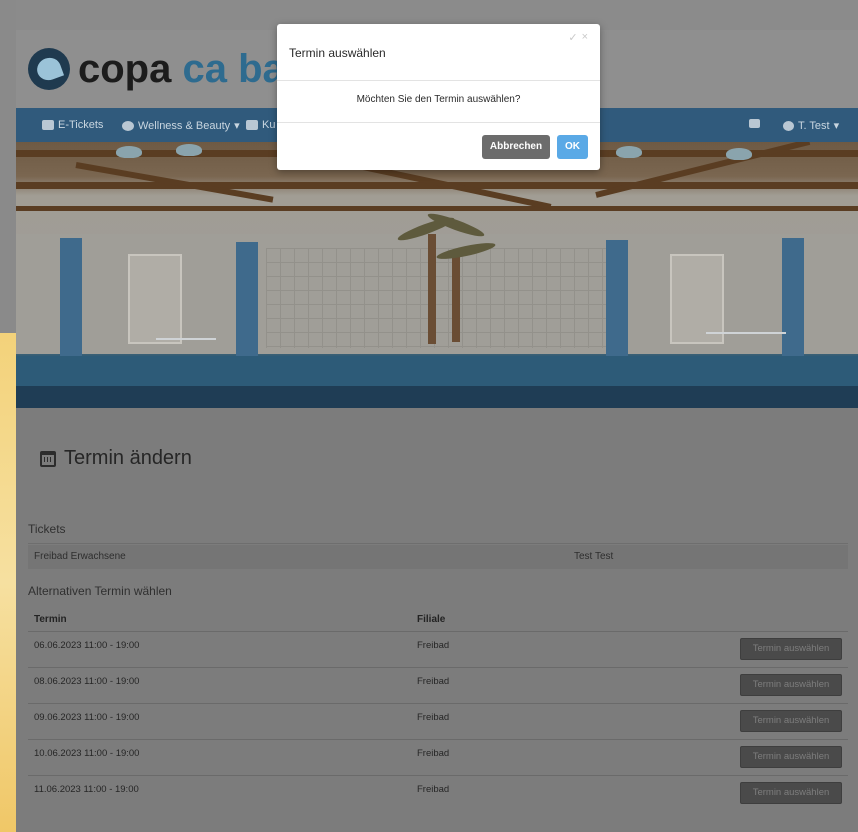  Describe the element at coordinates (86, 789) in the screenshot. I see `row-date: 11.06.2023 11:00 - 19:00` at that location.